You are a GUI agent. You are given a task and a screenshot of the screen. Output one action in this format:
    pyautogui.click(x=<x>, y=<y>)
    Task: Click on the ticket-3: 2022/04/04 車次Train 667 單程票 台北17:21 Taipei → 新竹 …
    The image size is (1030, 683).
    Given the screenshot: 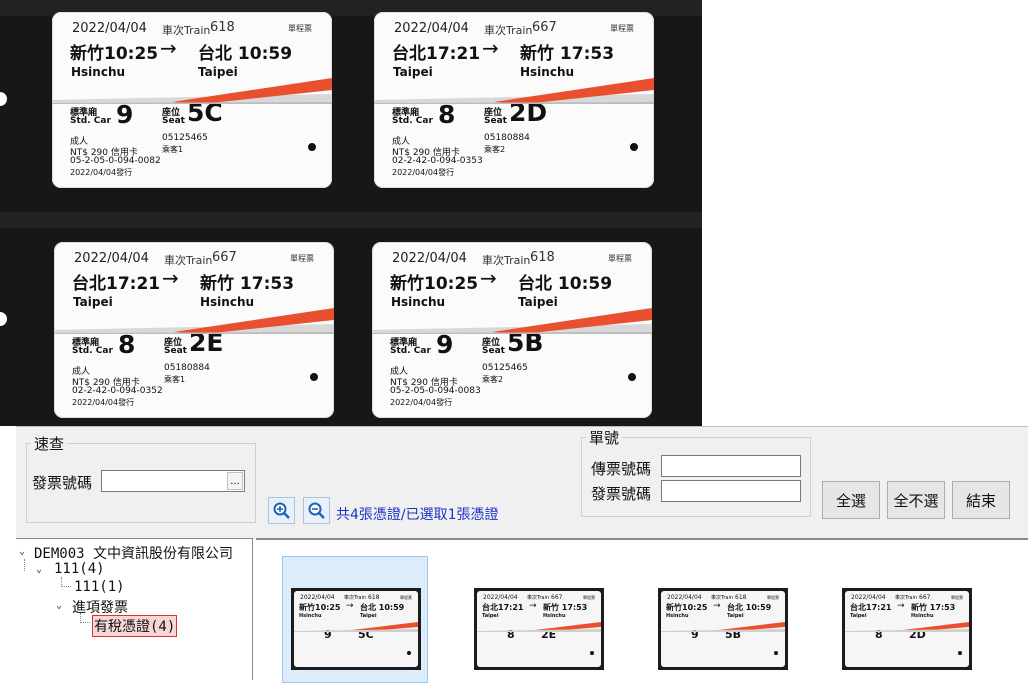 What is the action you would take?
    pyautogui.click(x=194, y=330)
    